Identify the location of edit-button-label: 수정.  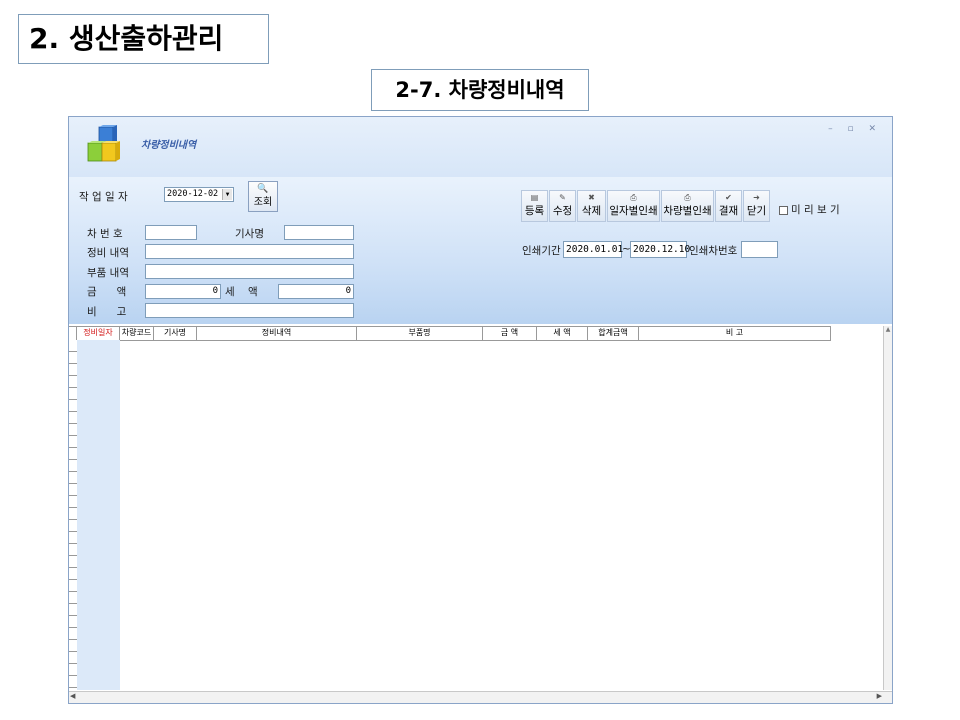
(562, 211).